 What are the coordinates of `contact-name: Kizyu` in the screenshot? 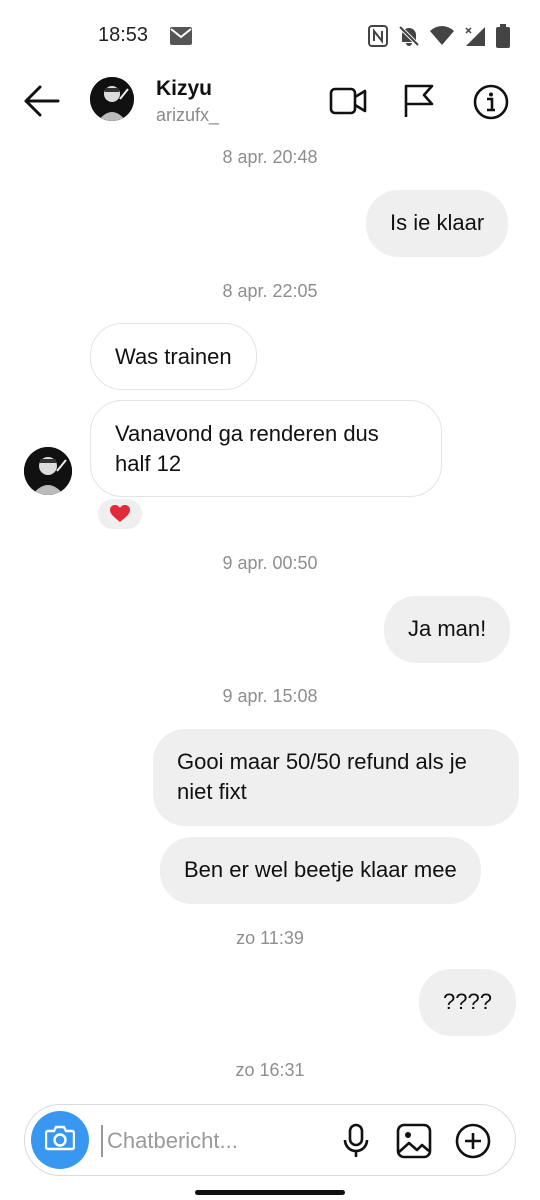 It's located at (184, 89).